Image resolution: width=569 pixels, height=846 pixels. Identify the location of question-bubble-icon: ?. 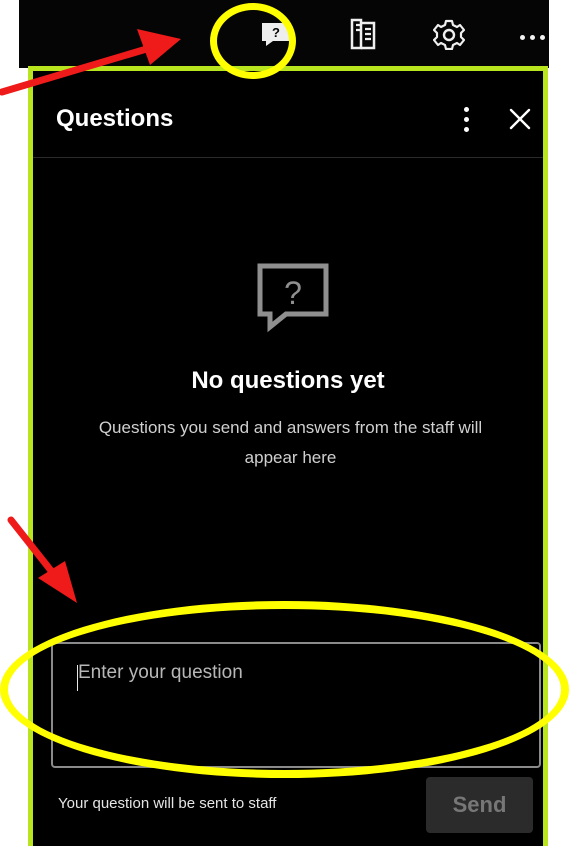
(293, 298).